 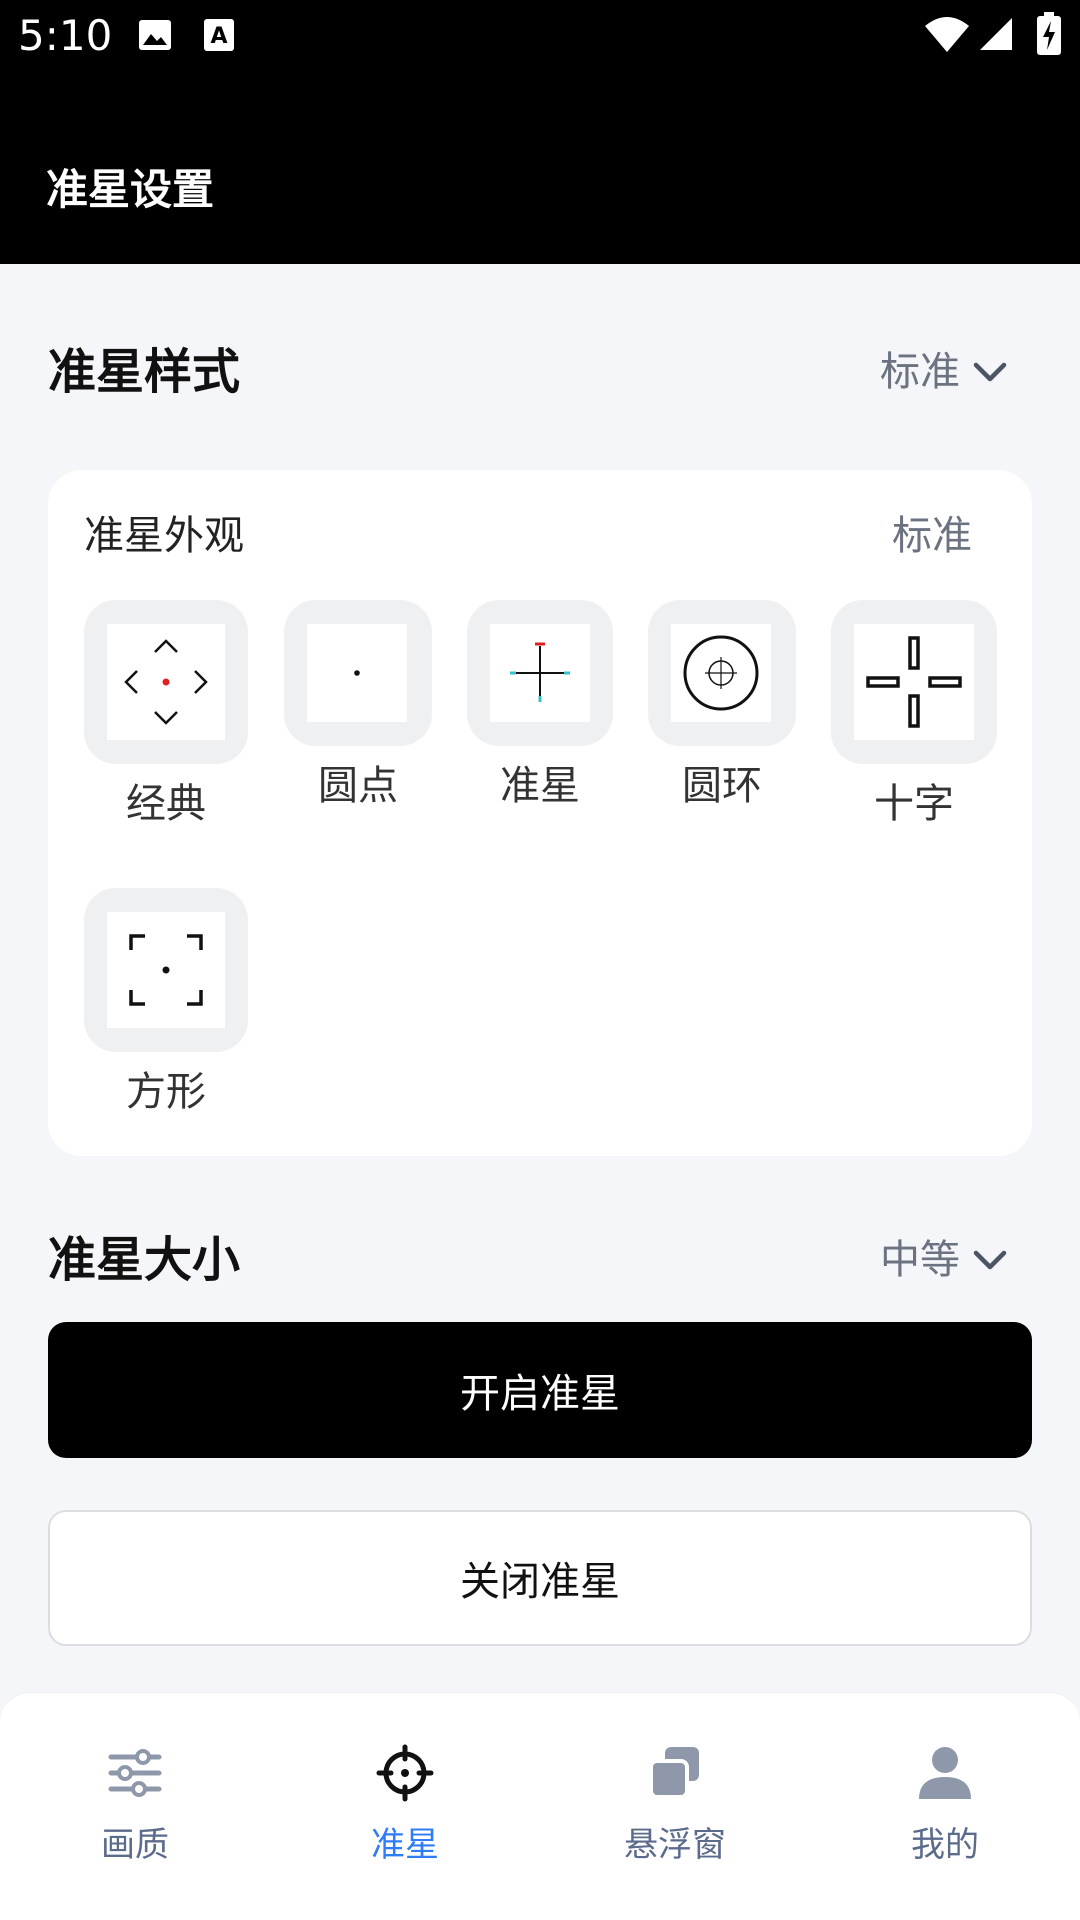 What do you see at coordinates (722, 786) in the screenshot?
I see `style-option-label: 圆环` at bounding box center [722, 786].